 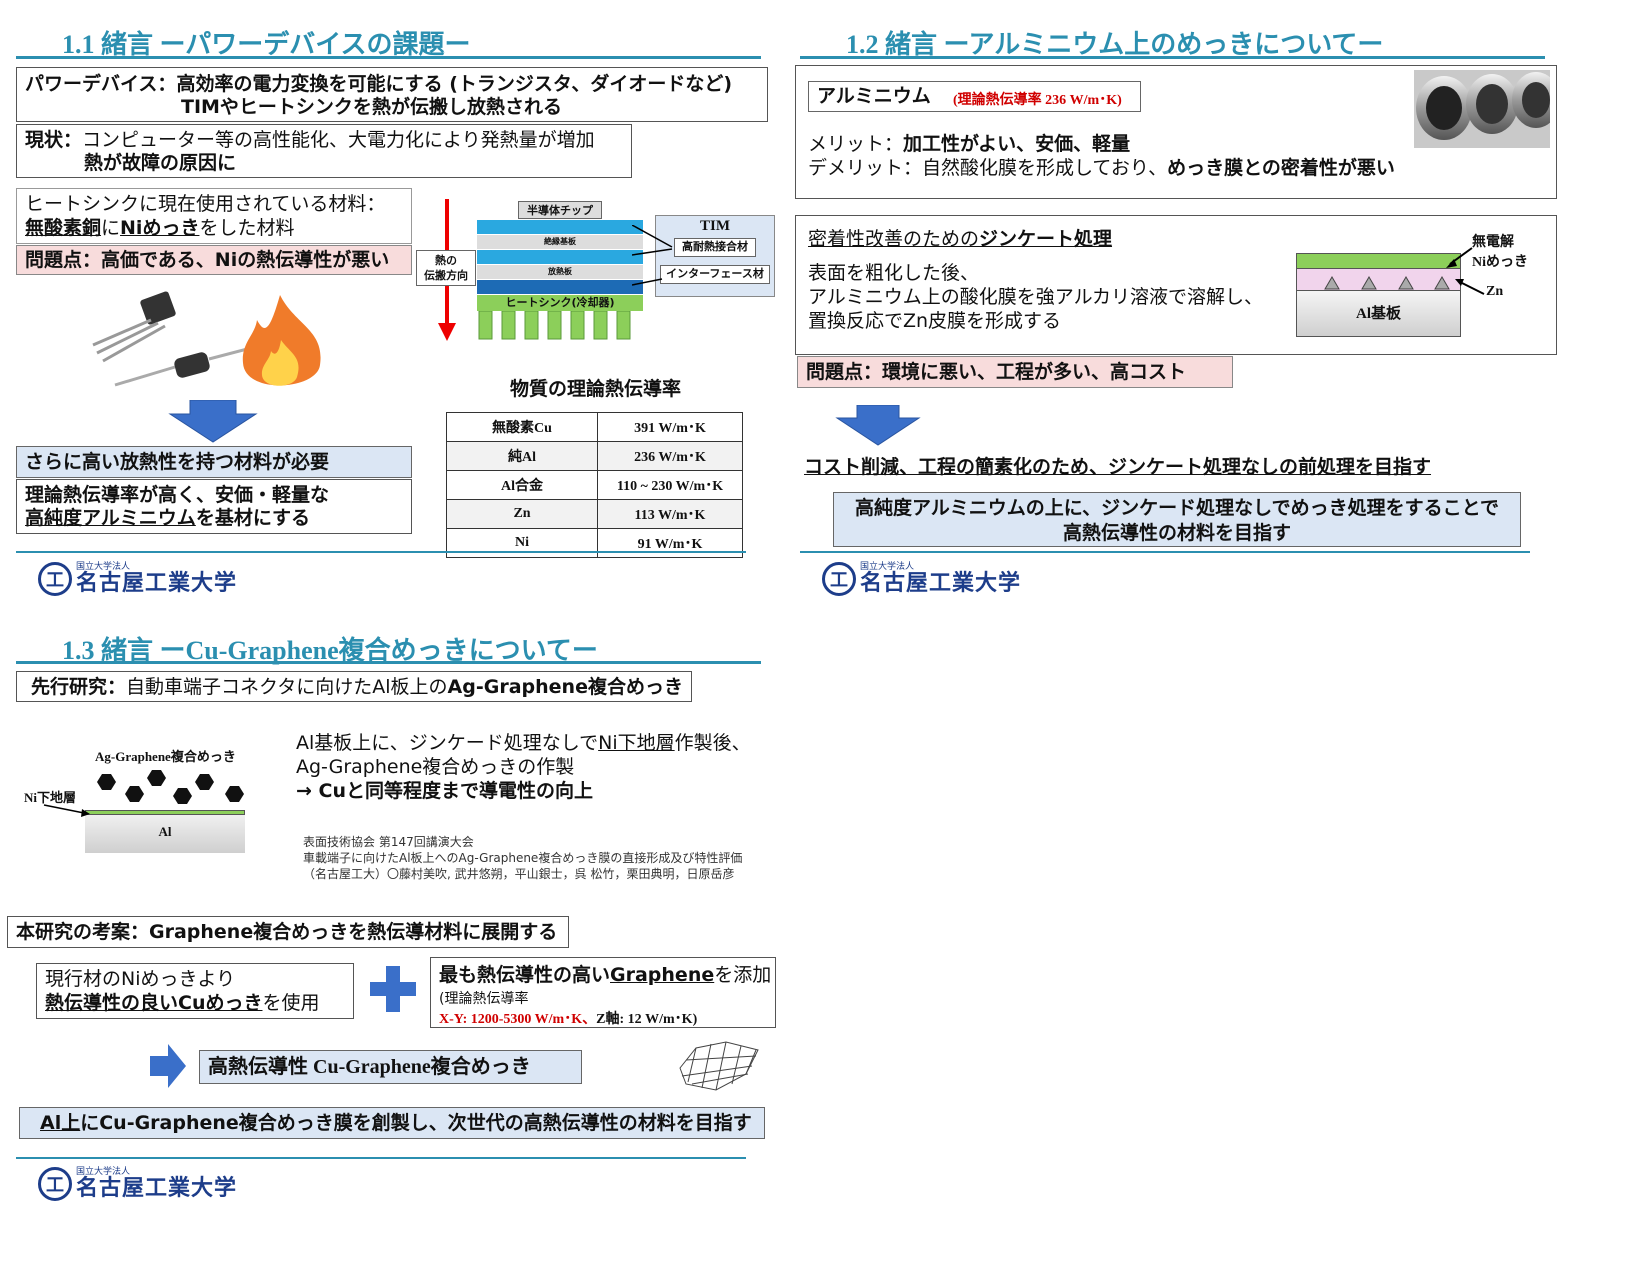 What do you see at coordinates (110, 518) in the screenshot?
I see `base-line2a: 高純度アルミニウム` at bounding box center [110, 518].